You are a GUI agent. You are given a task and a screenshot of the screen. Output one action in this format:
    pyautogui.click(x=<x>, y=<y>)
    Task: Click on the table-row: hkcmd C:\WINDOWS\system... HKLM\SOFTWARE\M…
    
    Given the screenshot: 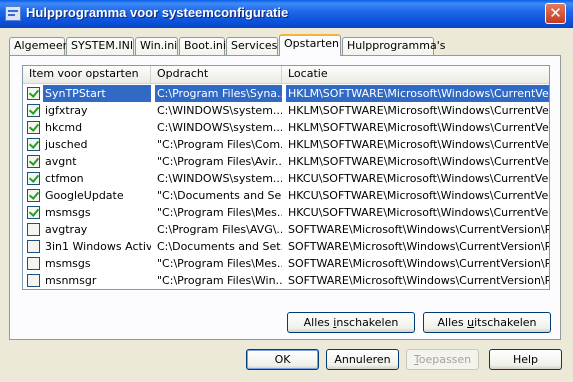 What is the action you would take?
    pyautogui.click(x=286, y=127)
    